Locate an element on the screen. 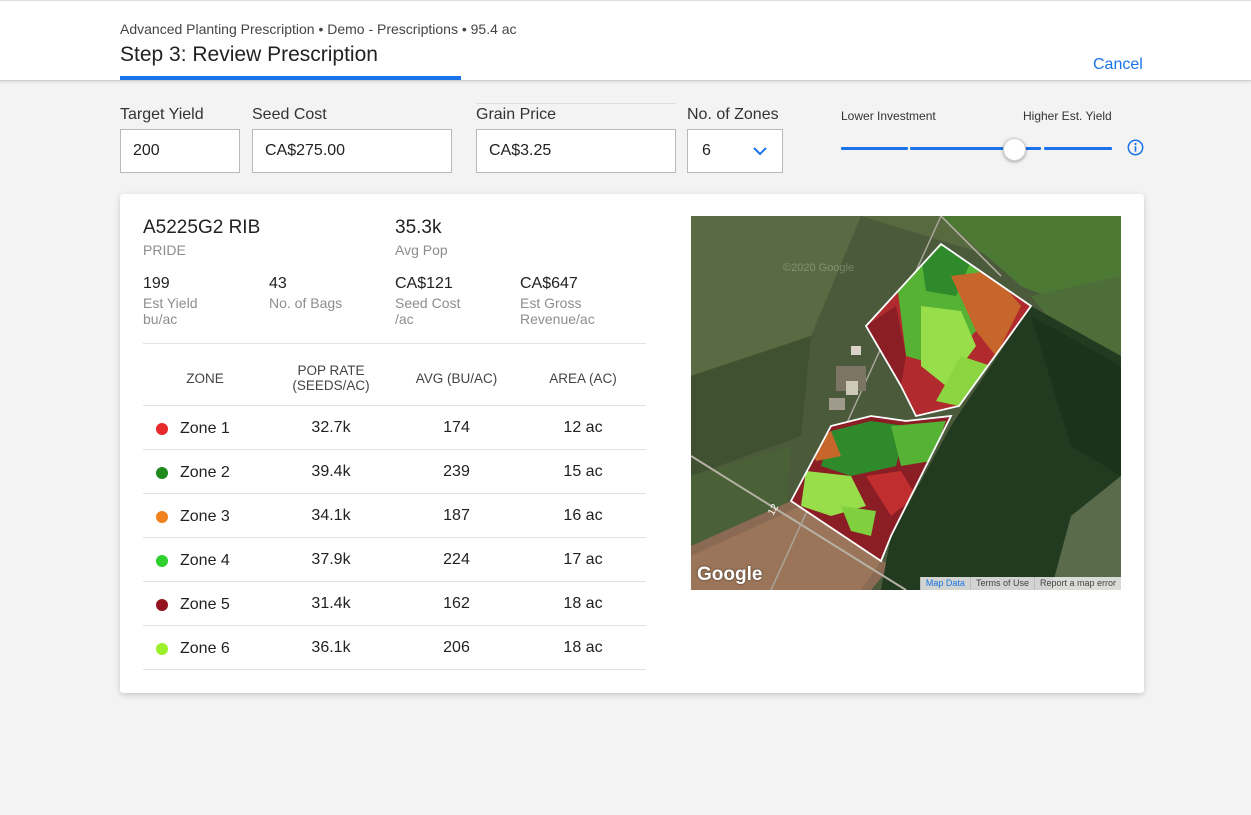 The height and width of the screenshot is (815, 1251). grain-price-label: Grain Price is located at coordinates (516, 114).